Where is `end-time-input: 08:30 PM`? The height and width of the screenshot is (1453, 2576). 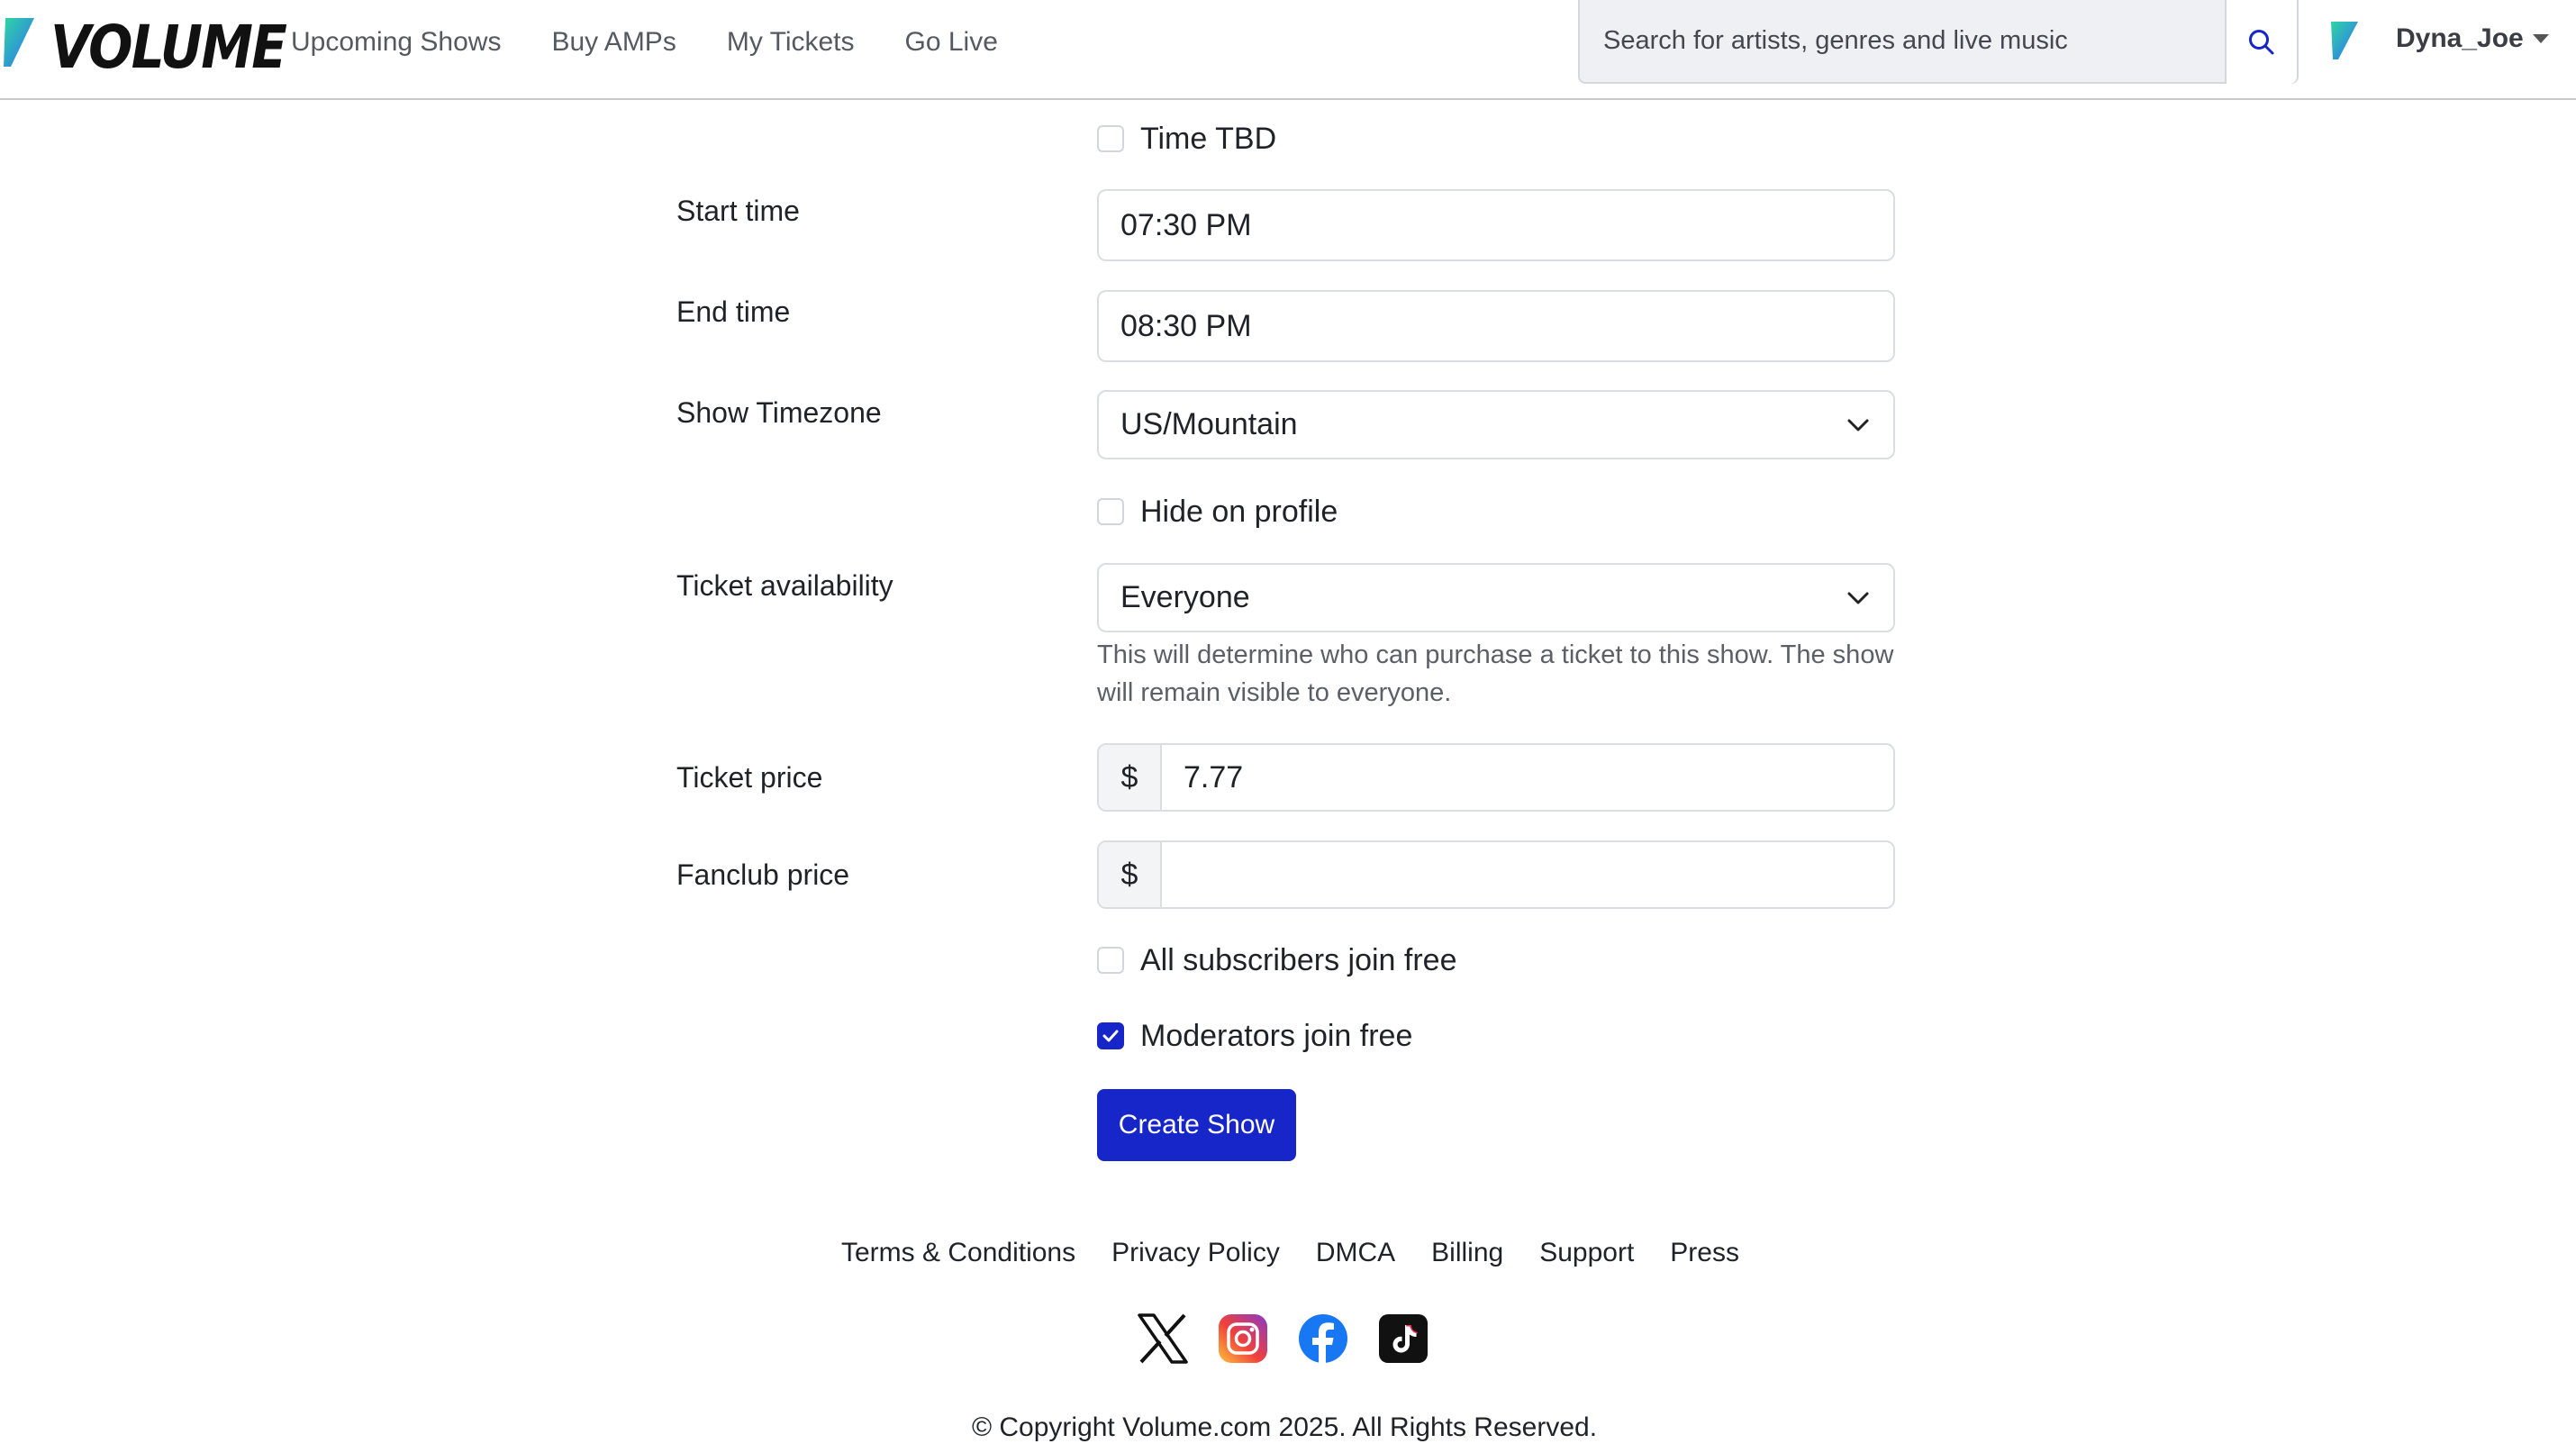
end-time-input: 08:30 PM is located at coordinates (1496, 326).